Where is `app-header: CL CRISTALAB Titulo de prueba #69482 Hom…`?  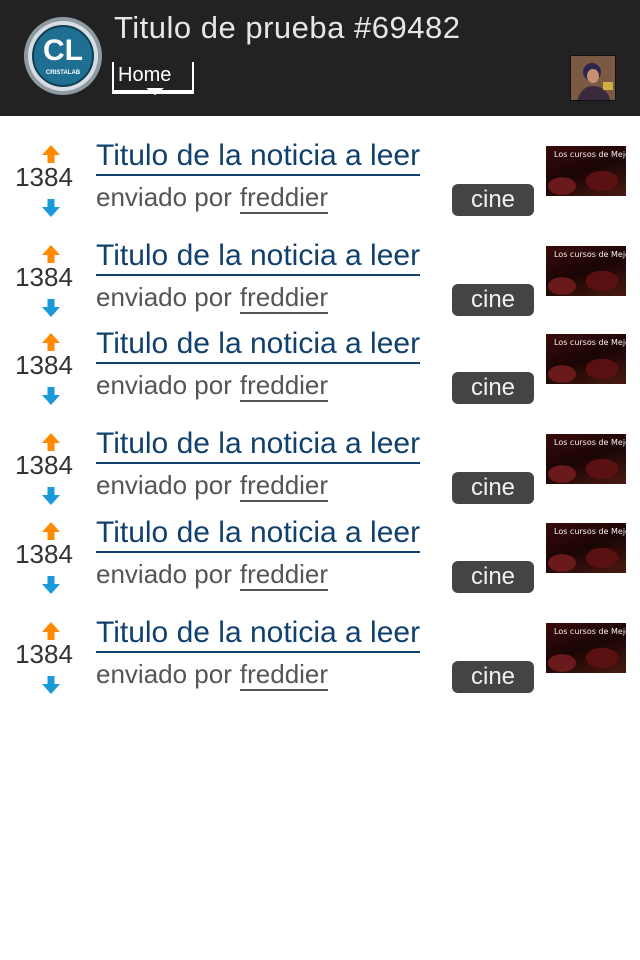 app-header: CL CRISTALAB Titulo de prueba #69482 Hom… is located at coordinates (320, 58).